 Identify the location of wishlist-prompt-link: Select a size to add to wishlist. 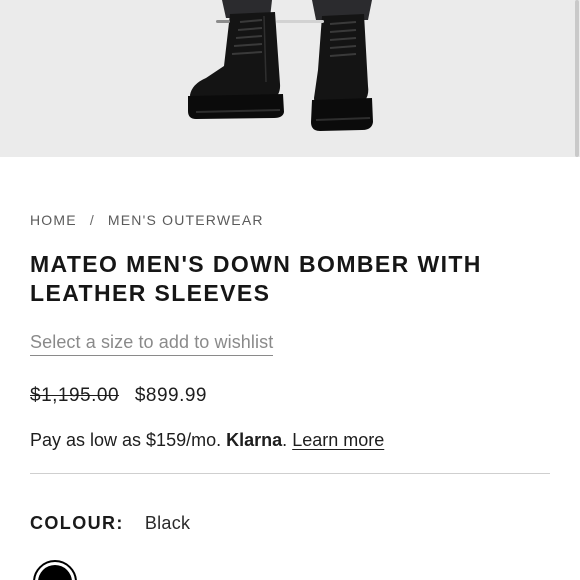
(152, 344).